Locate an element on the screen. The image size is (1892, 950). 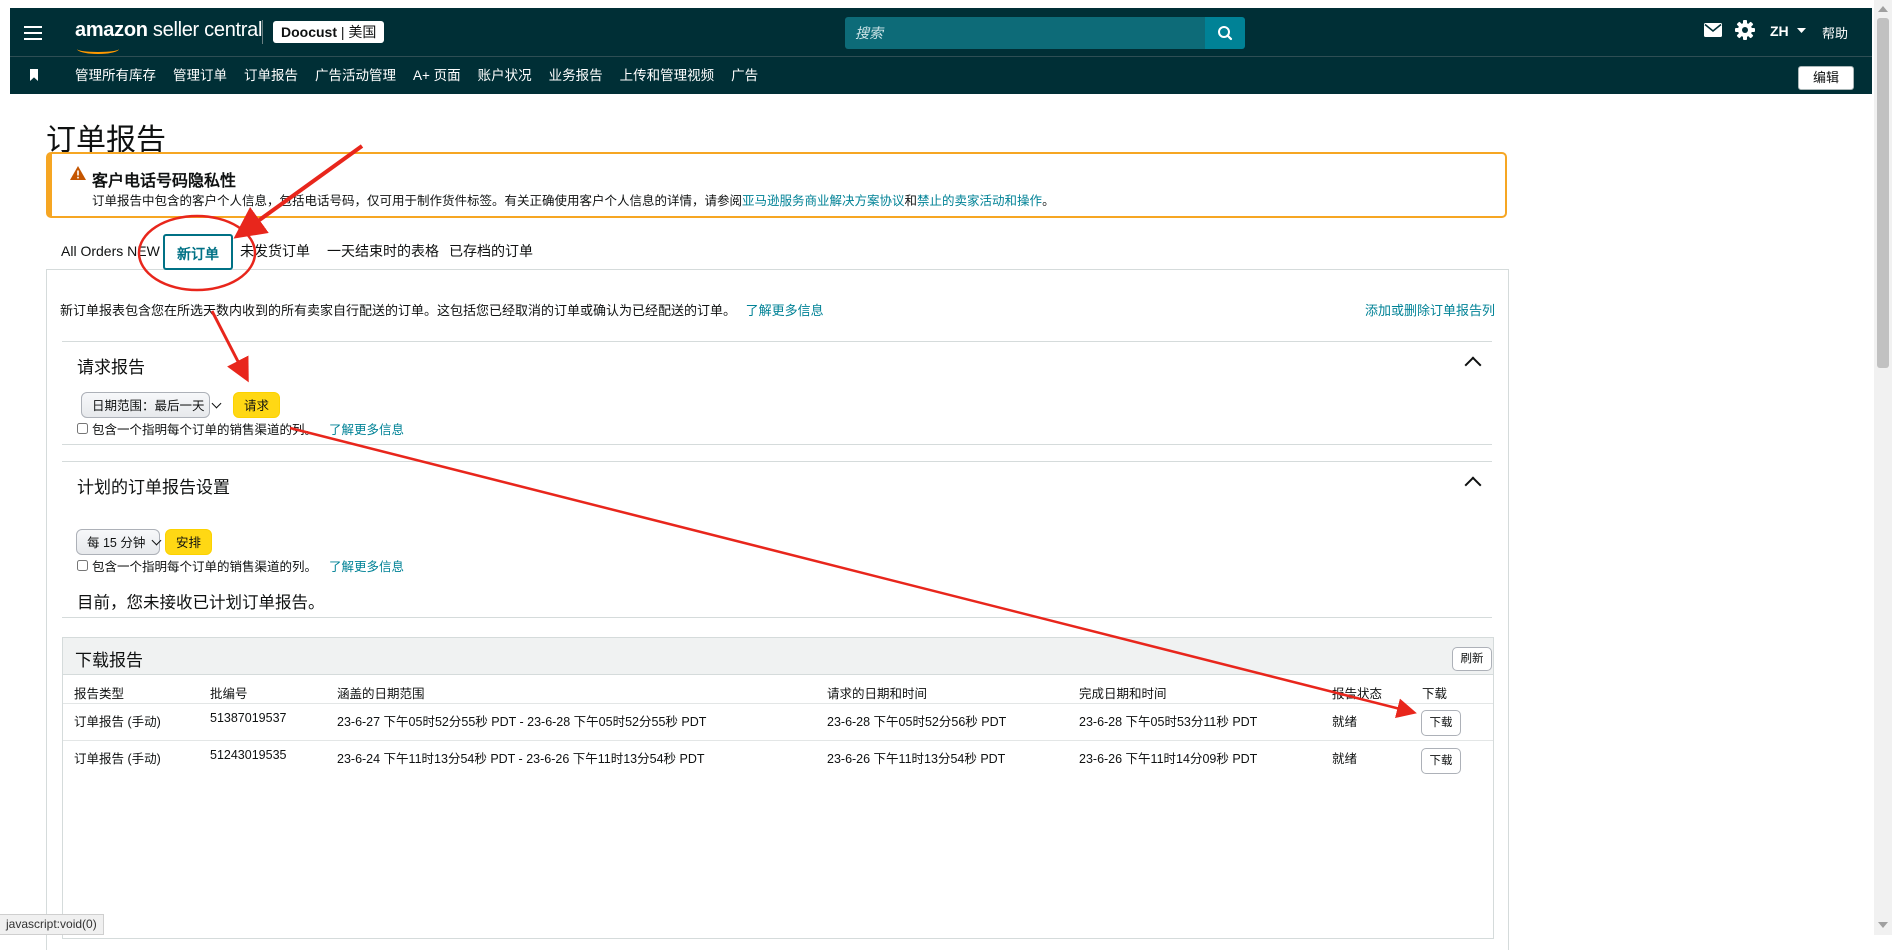
date-range-value: 日期范围：最后一天 is located at coordinates (148, 406).